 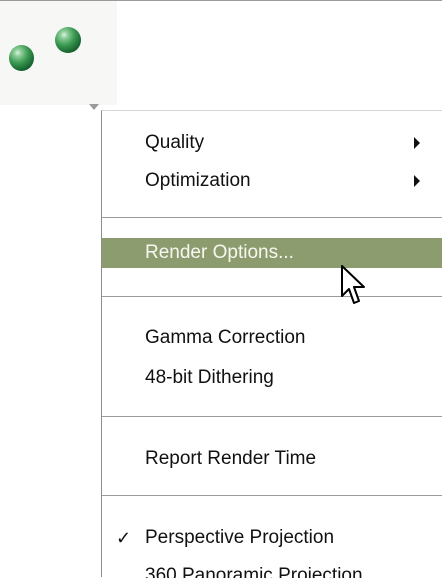 I want to click on dropdown-arrow-icon, so click(x=94, y=107).